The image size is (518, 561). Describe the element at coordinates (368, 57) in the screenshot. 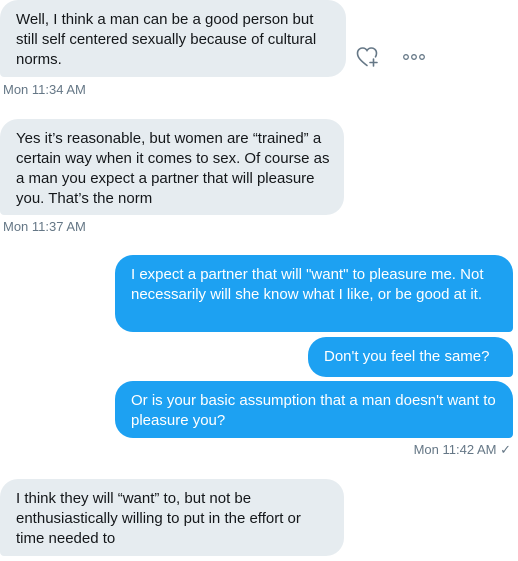

I see `heart-plus-icon` at that location.